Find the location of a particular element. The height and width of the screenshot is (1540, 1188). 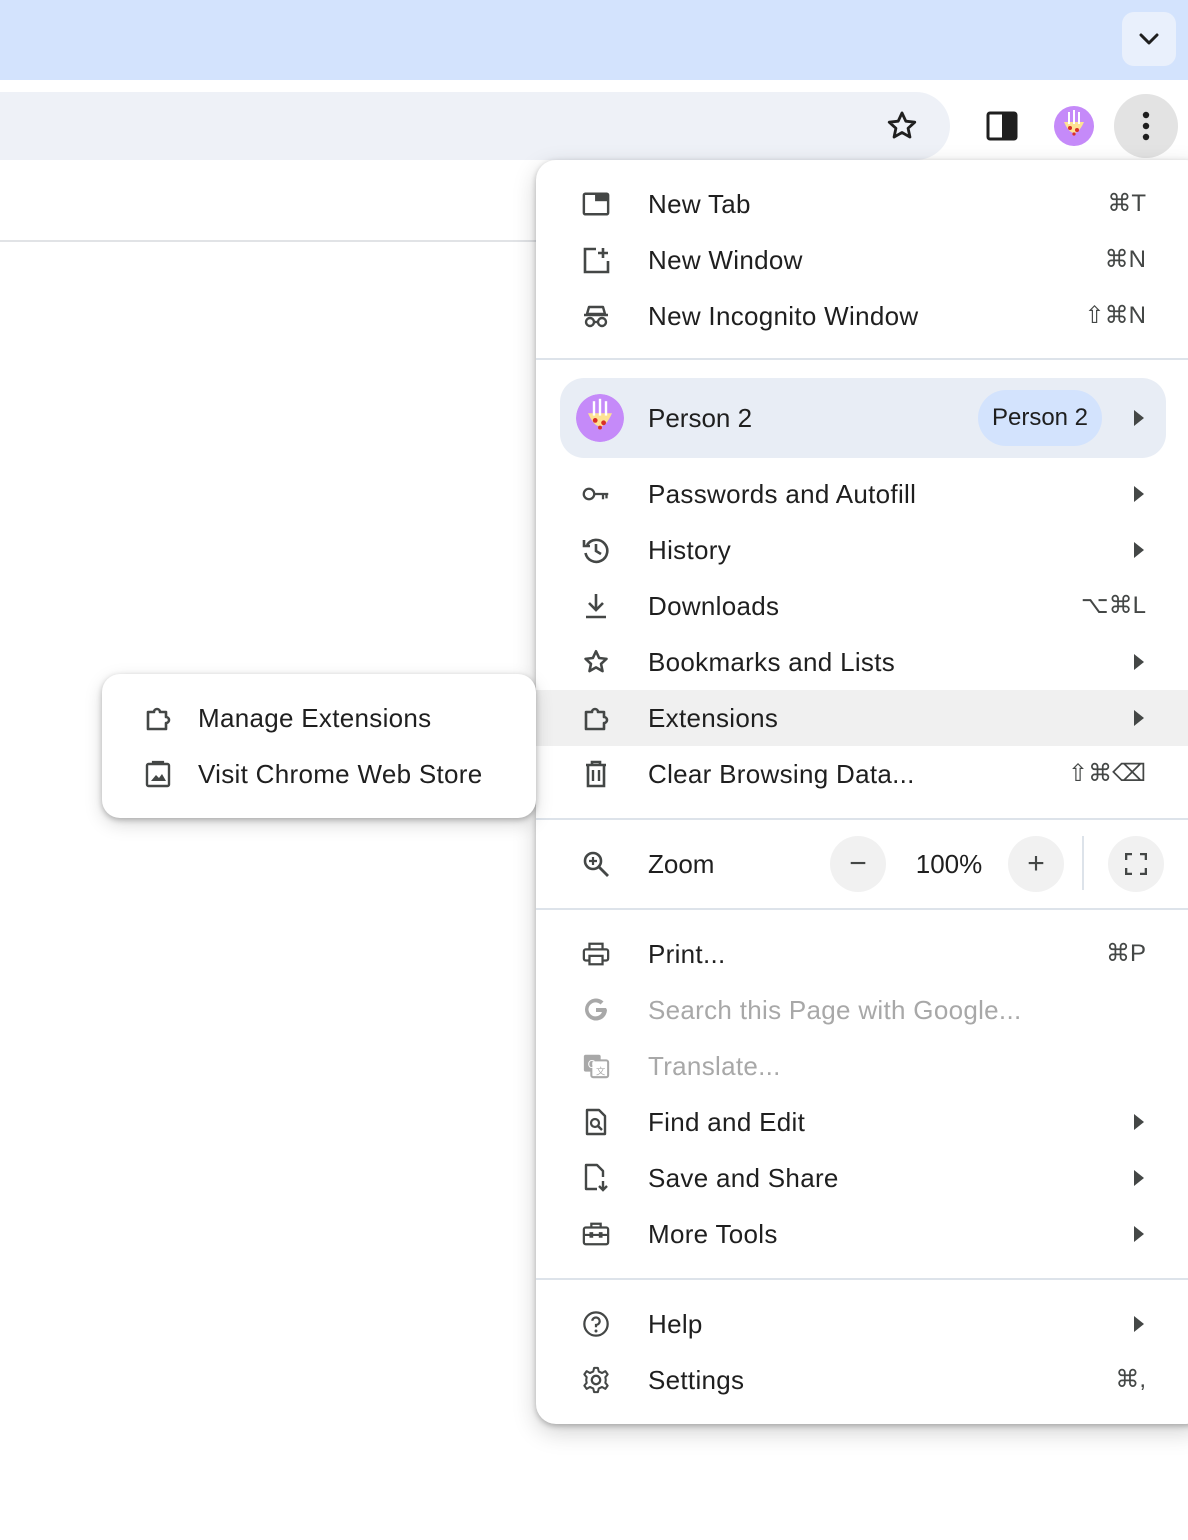

side-panel-button is located at coordinates (1002, 126).